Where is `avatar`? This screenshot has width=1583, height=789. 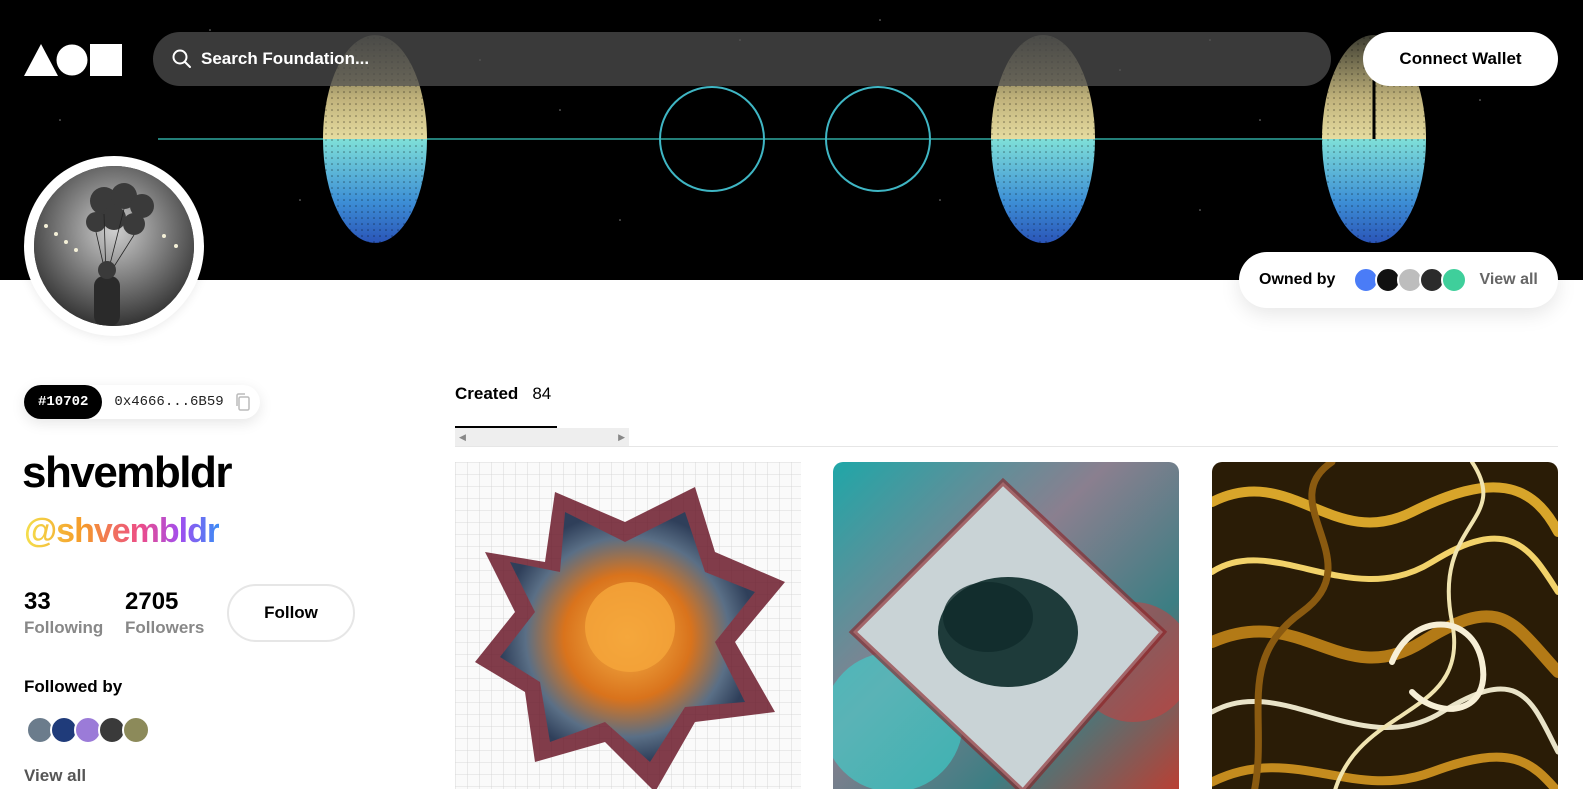 avatar is located at coordinates (114, 246).